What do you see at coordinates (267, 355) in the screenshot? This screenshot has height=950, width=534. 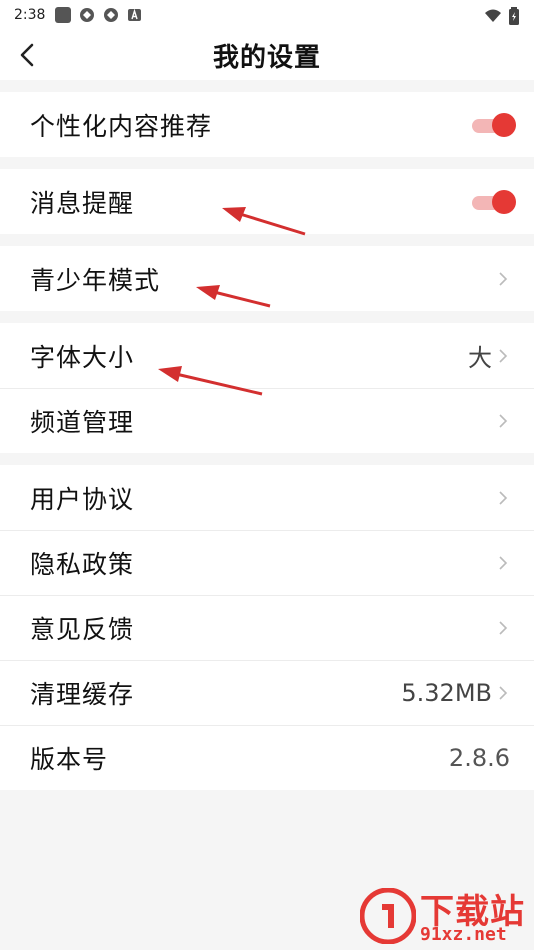 I see `row-font-size: 字体大小 大` at bounding box center [267, 355].